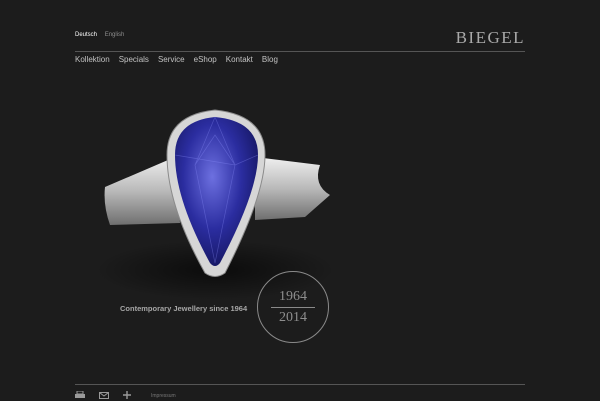 The image size is (600, 401). I want to click on anniversary-divider, so click(293, 307).